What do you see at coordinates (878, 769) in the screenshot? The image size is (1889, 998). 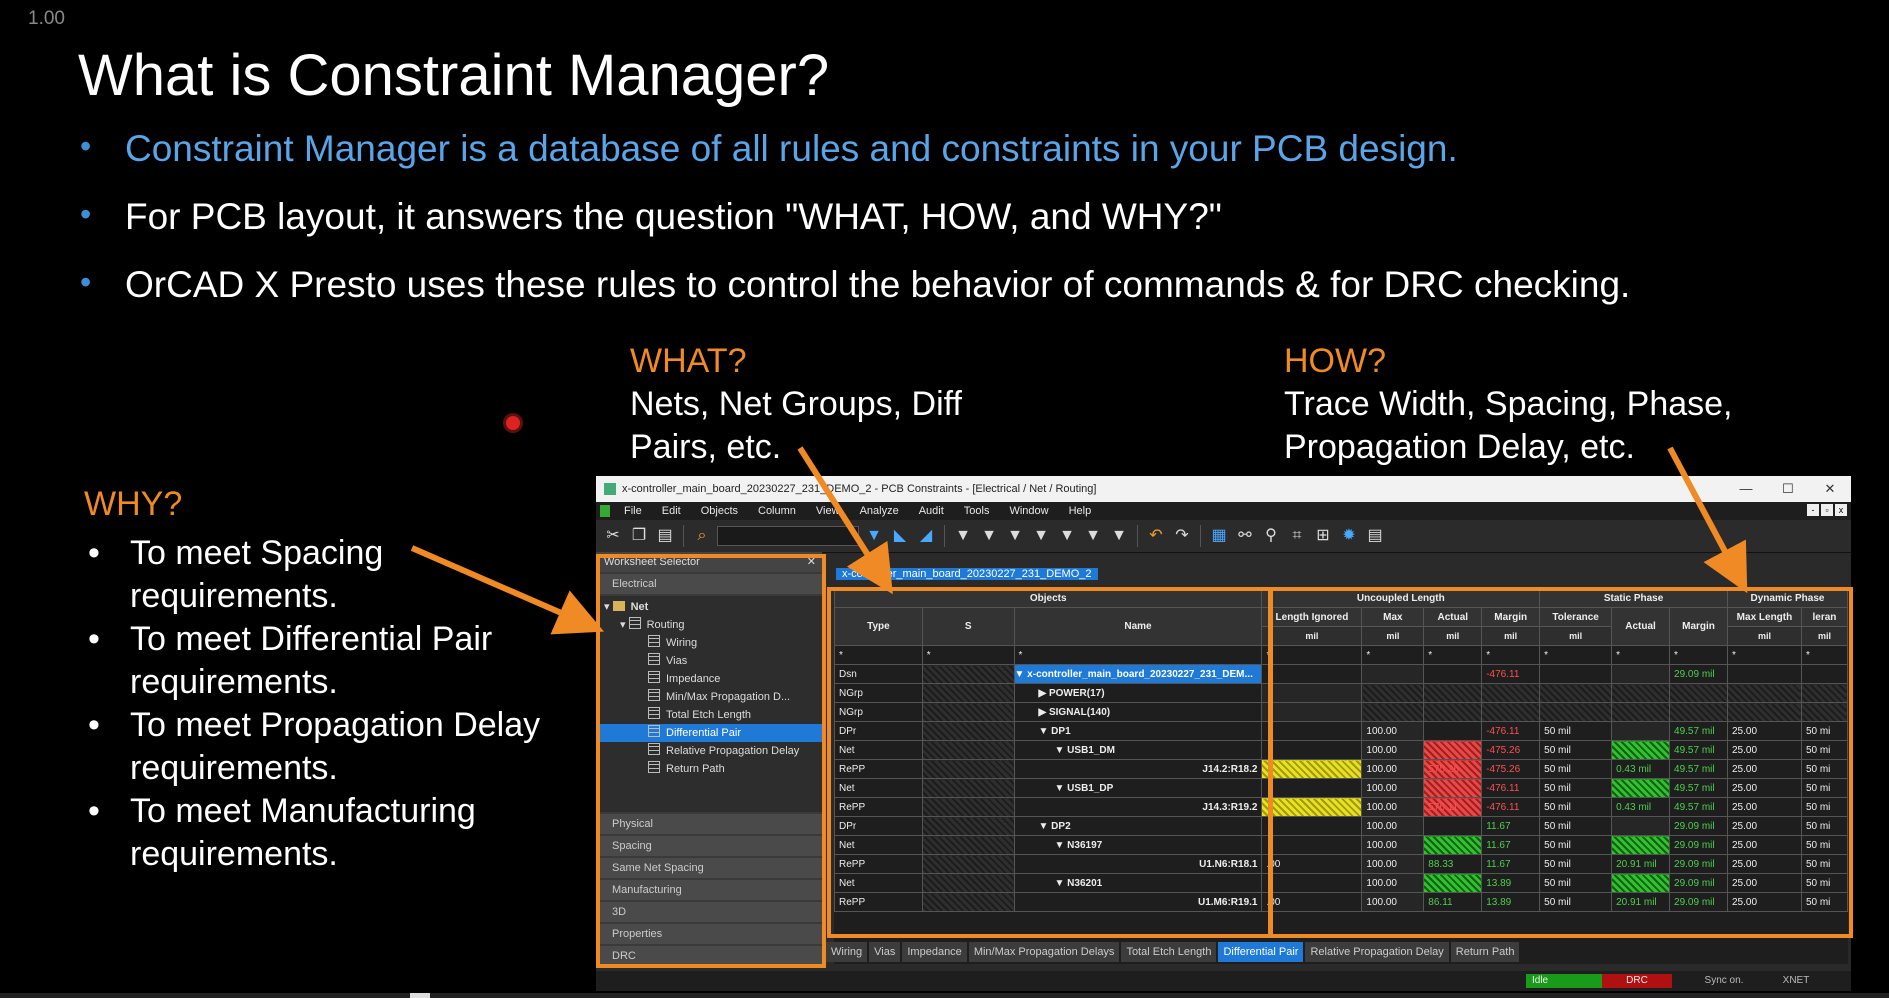 I see `cell-type: RePP` at bounding box center [878, 769].